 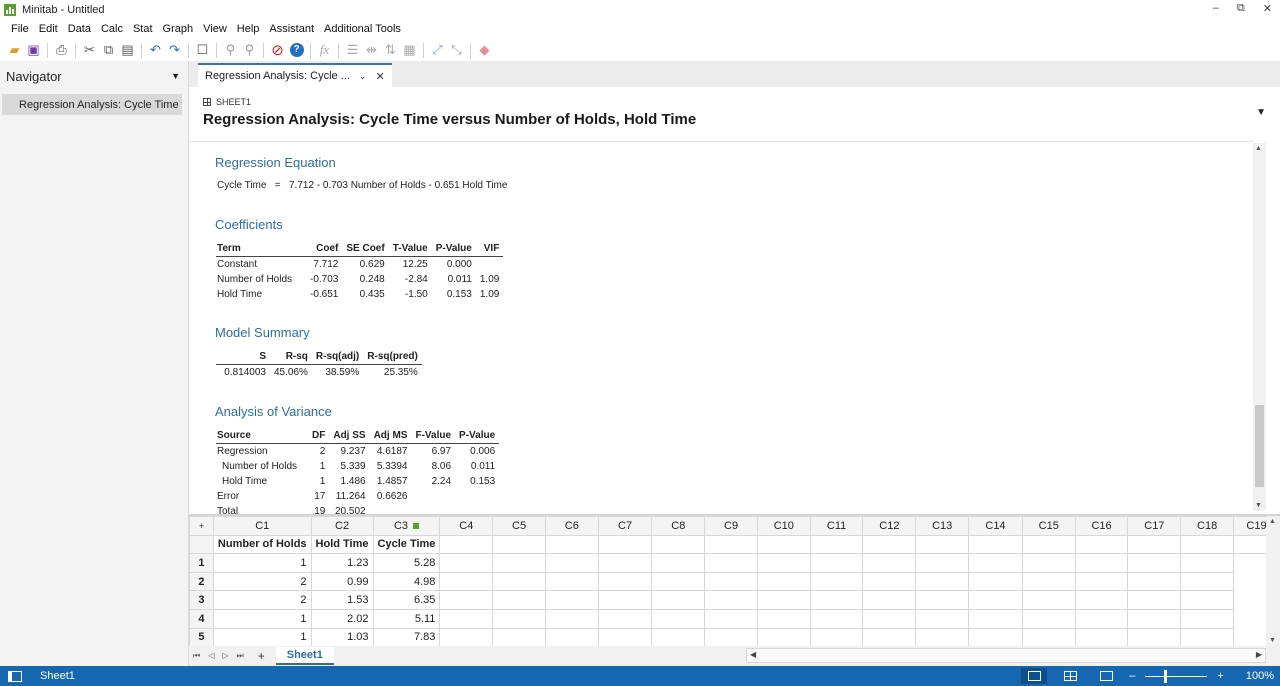 I want to click on move-columns-icon: ⇅, so click(x=390, y=50).